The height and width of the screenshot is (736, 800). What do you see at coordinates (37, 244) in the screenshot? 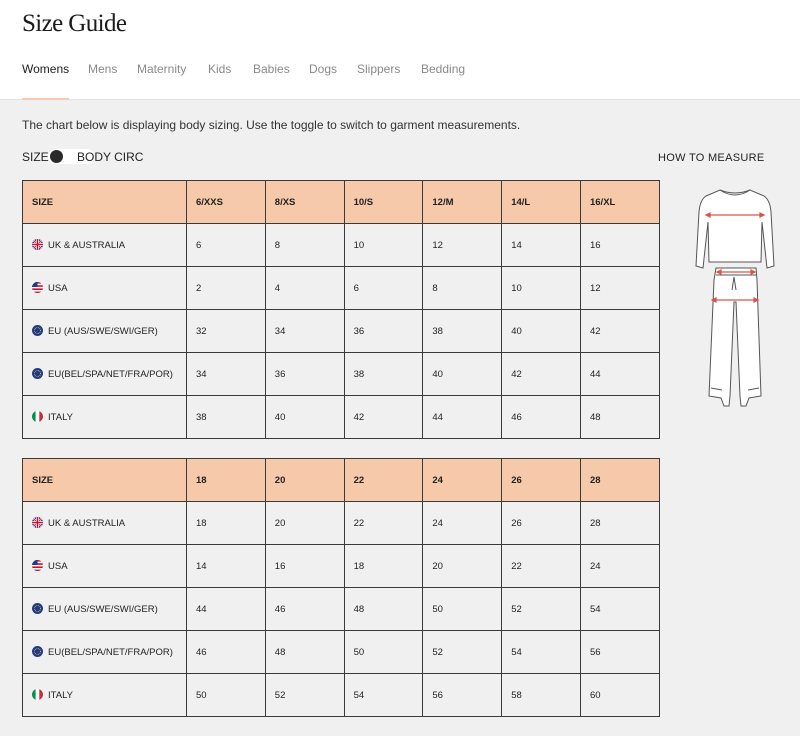
I see `uk-flag-icon` at bounding box center [37, 244].